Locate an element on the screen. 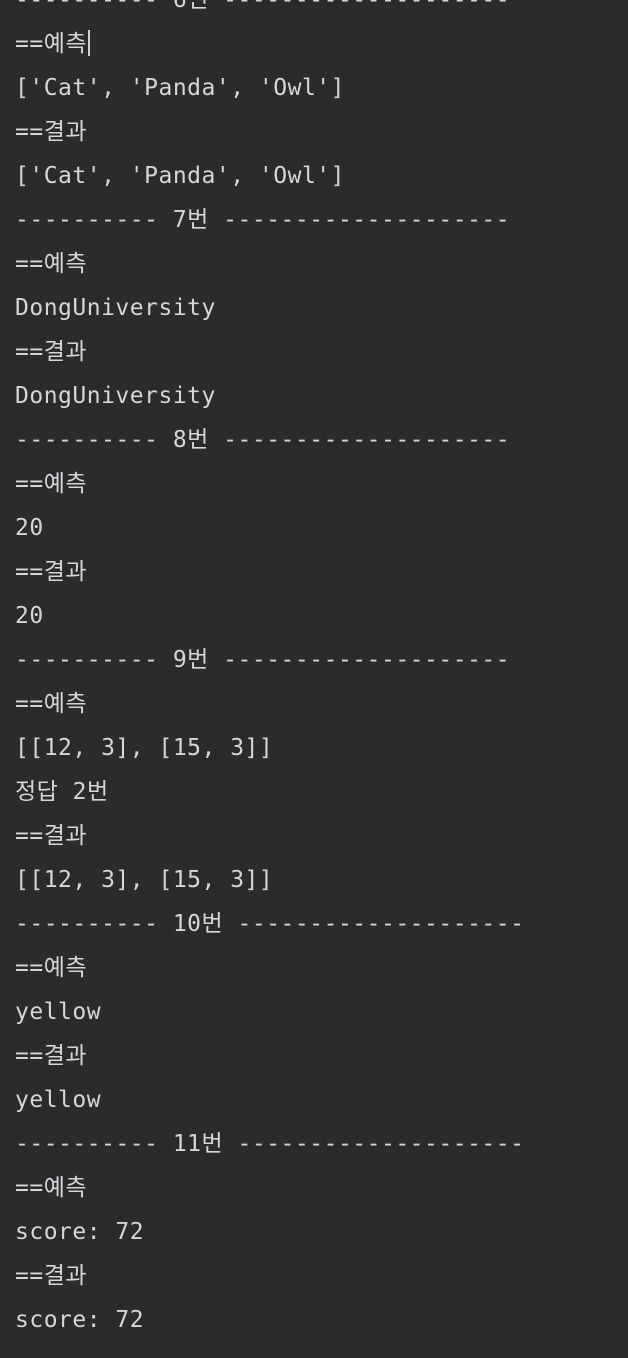 The height and width of the screenshot is (1358, 628). section-separator-11: ---------- 11번 -------------------- is located at coordinates (270, 1144).